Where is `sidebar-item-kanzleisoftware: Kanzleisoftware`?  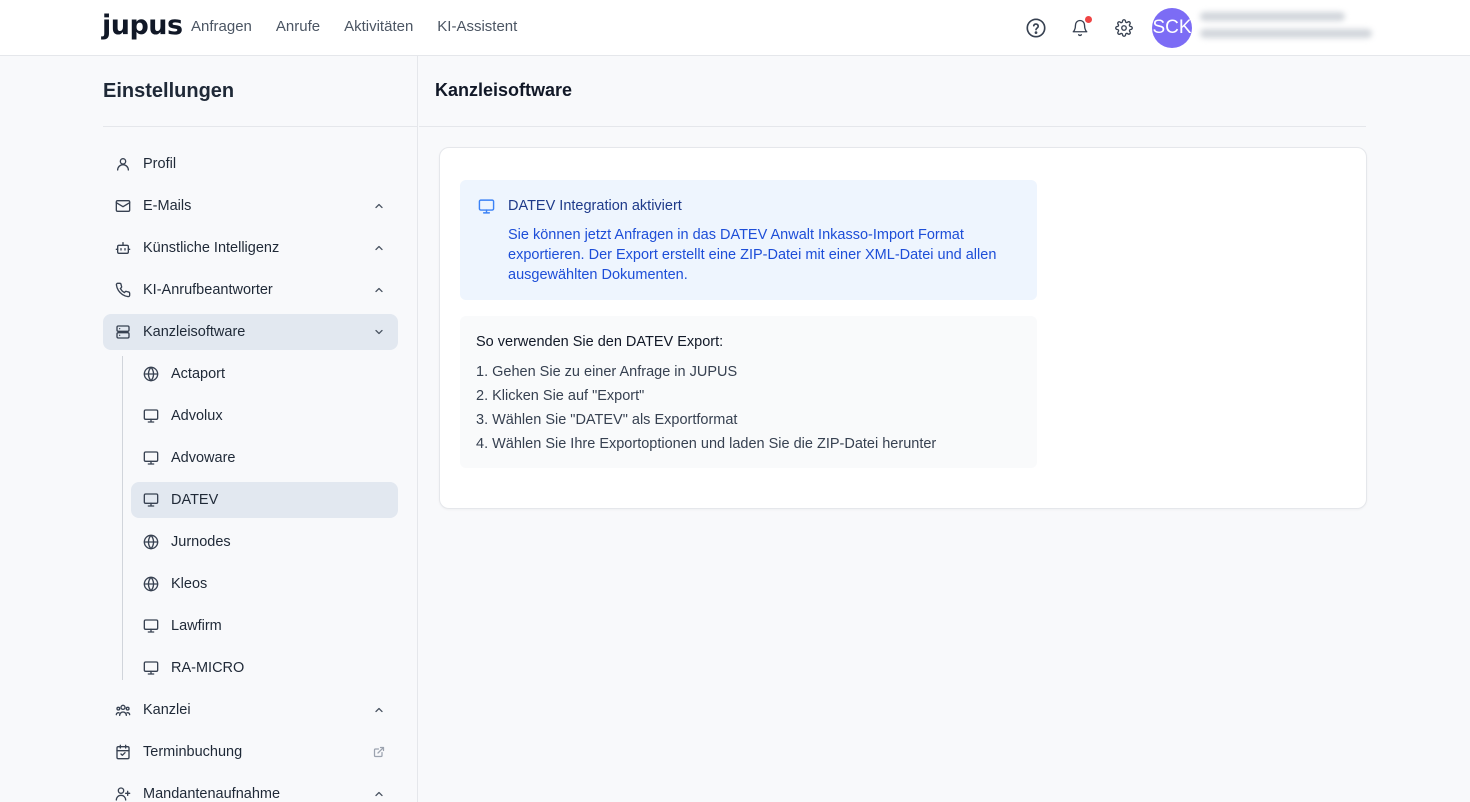 sidebar-item-kanzleisoftware: Kanzleisoftware is located at coordinates (250, 332).